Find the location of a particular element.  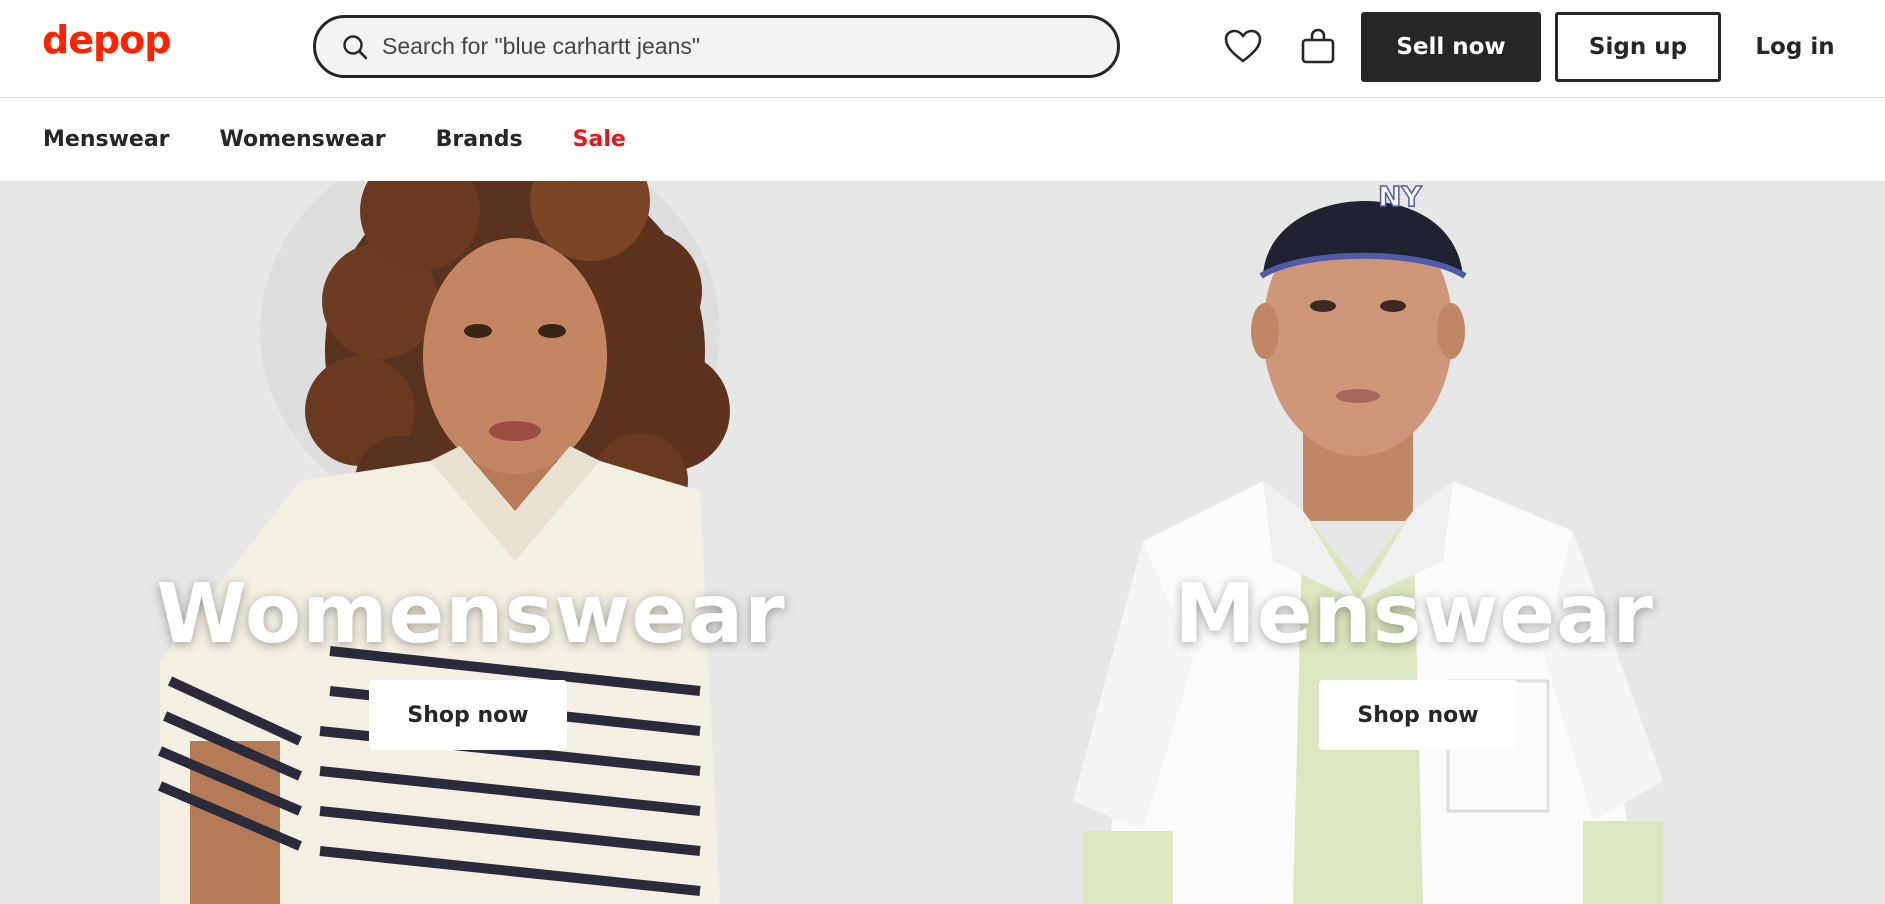

sell-now-button: Sell now is located at coordinates (1451, 47).